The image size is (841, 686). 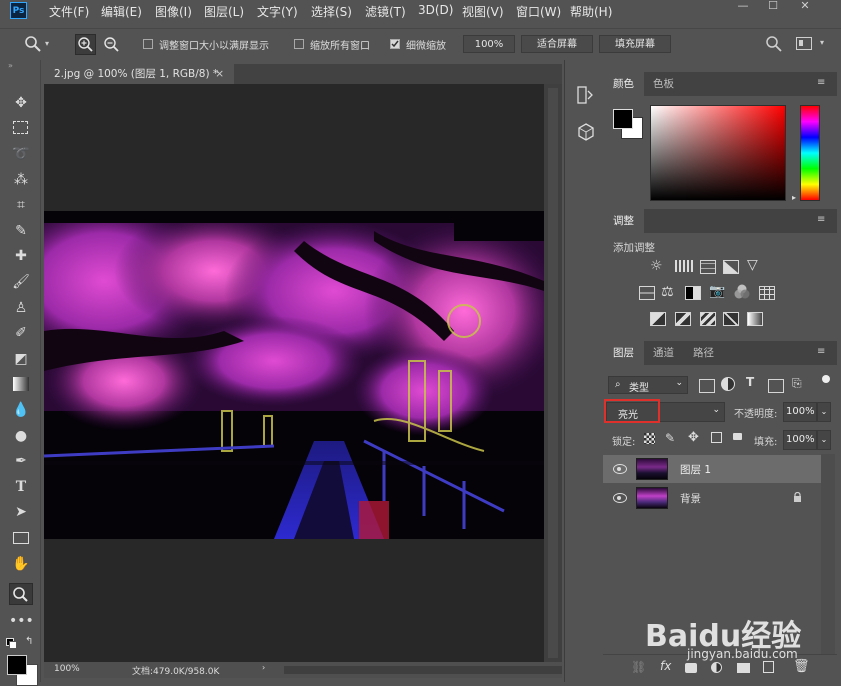 What do you see at coordinates (824, 440) in the screenshot?
I see `fill-chevron-icon: ⌄` at bounding box center [824, 440].